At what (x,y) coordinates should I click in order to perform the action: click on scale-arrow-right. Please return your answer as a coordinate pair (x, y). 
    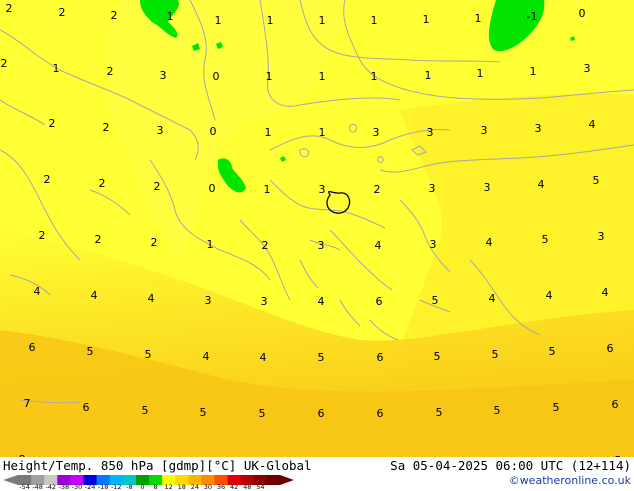
    Looking at the image, I should click on (287, 480).